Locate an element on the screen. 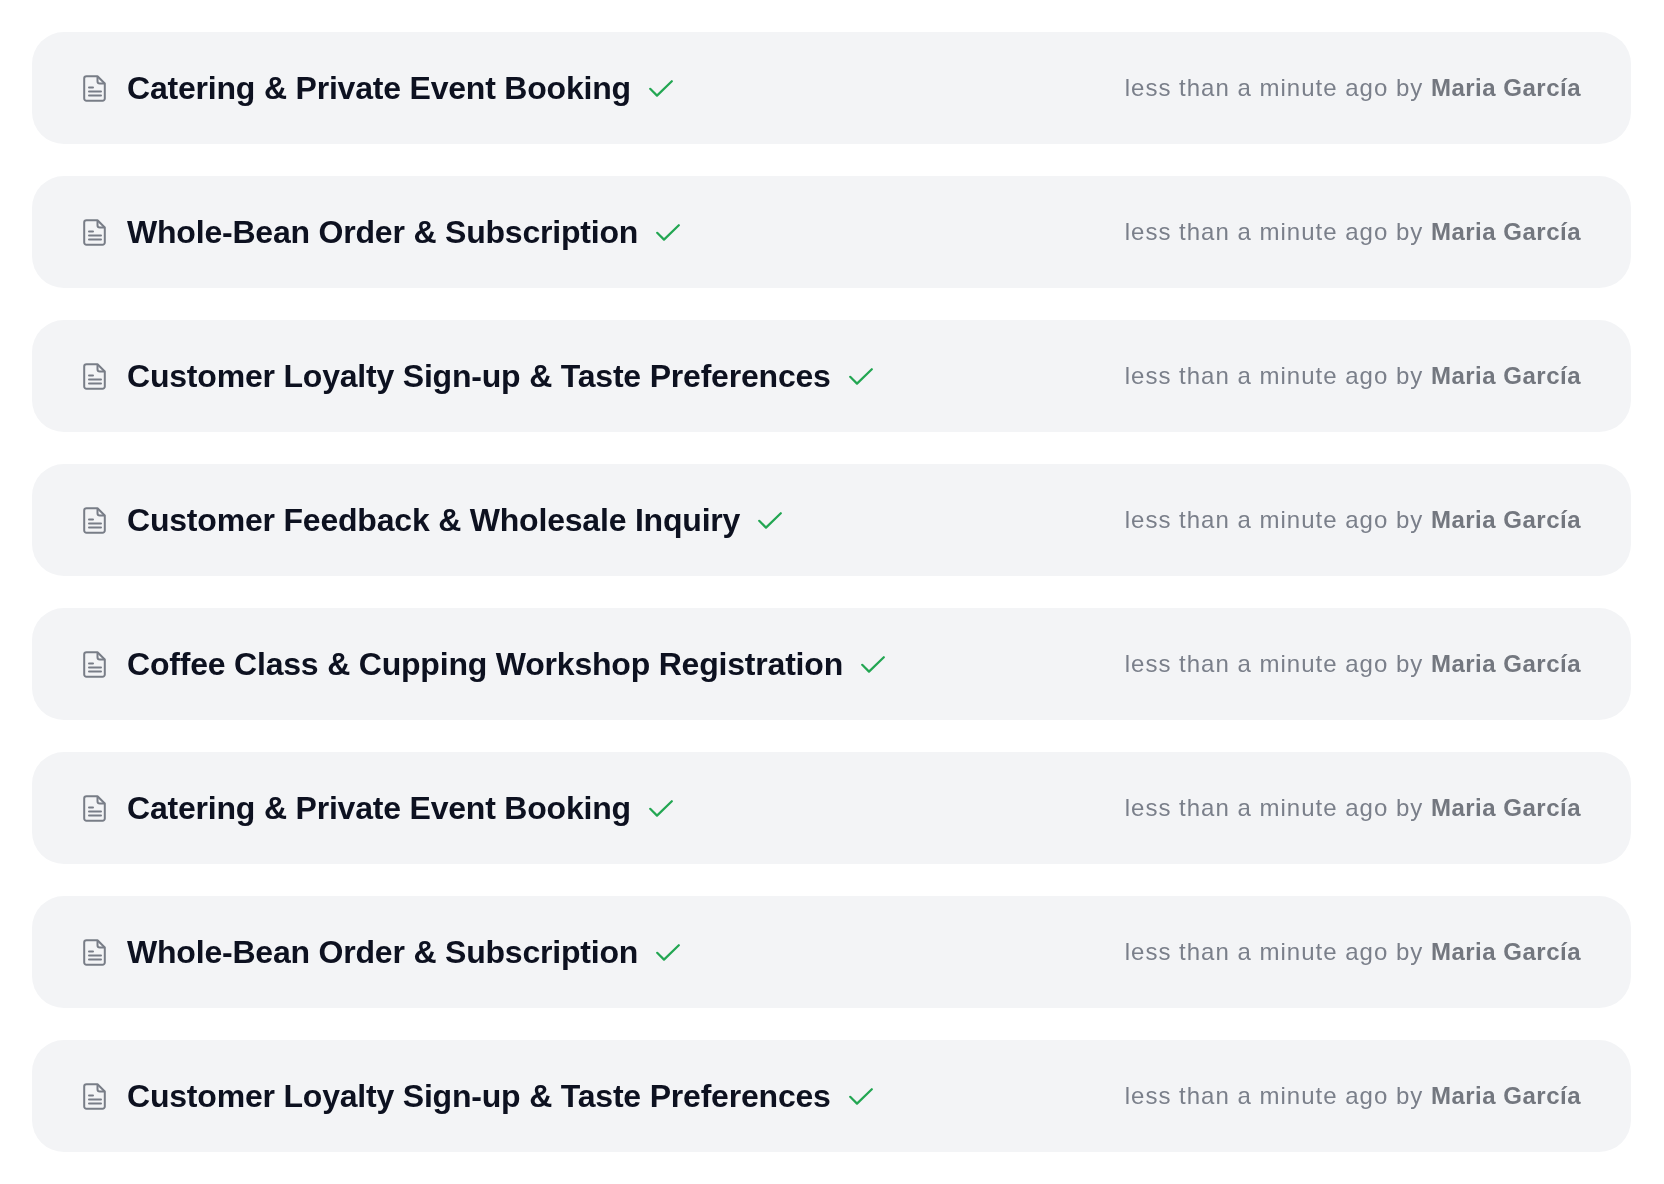 The height and width of the screenshot is (1184, 1664). form-card: Coffee Class & Cupping Workshop Registration less than a minute ago by Maria García is located at coordinates (831, 664).